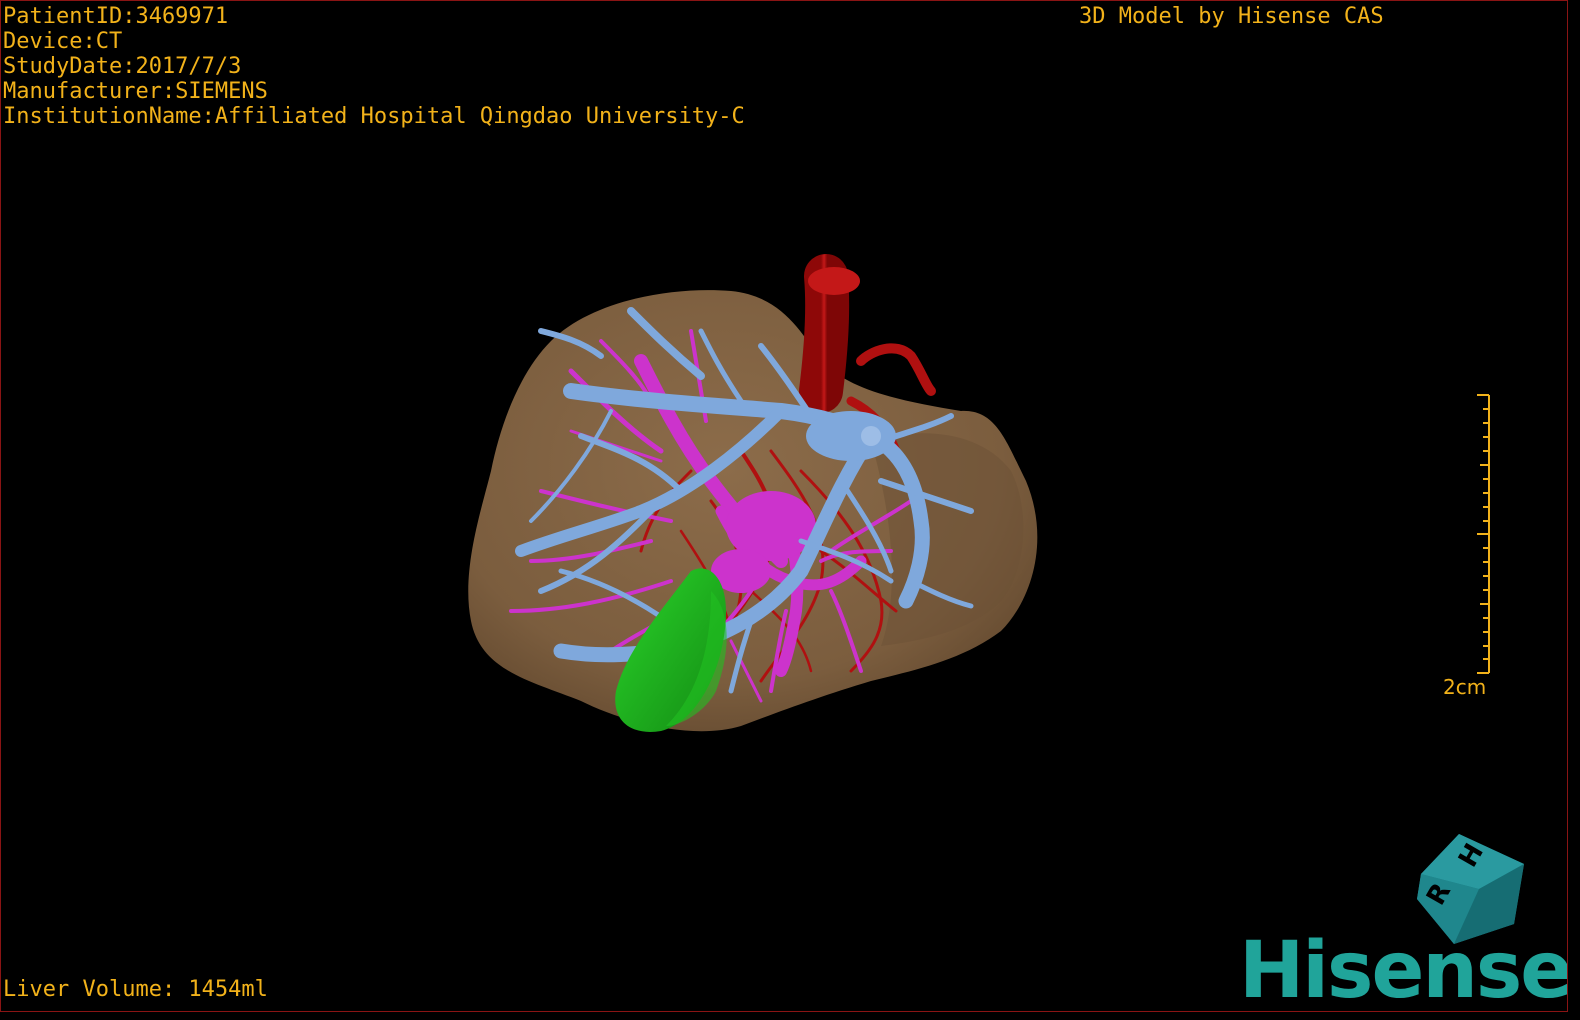 Image resolution: width=1580 pixels, height=1020 pixels. Describe the element at coordinates (135, 91) in the screenshot. I see `manufacturer-text: Manufacturer:SIEMENS` at that location.